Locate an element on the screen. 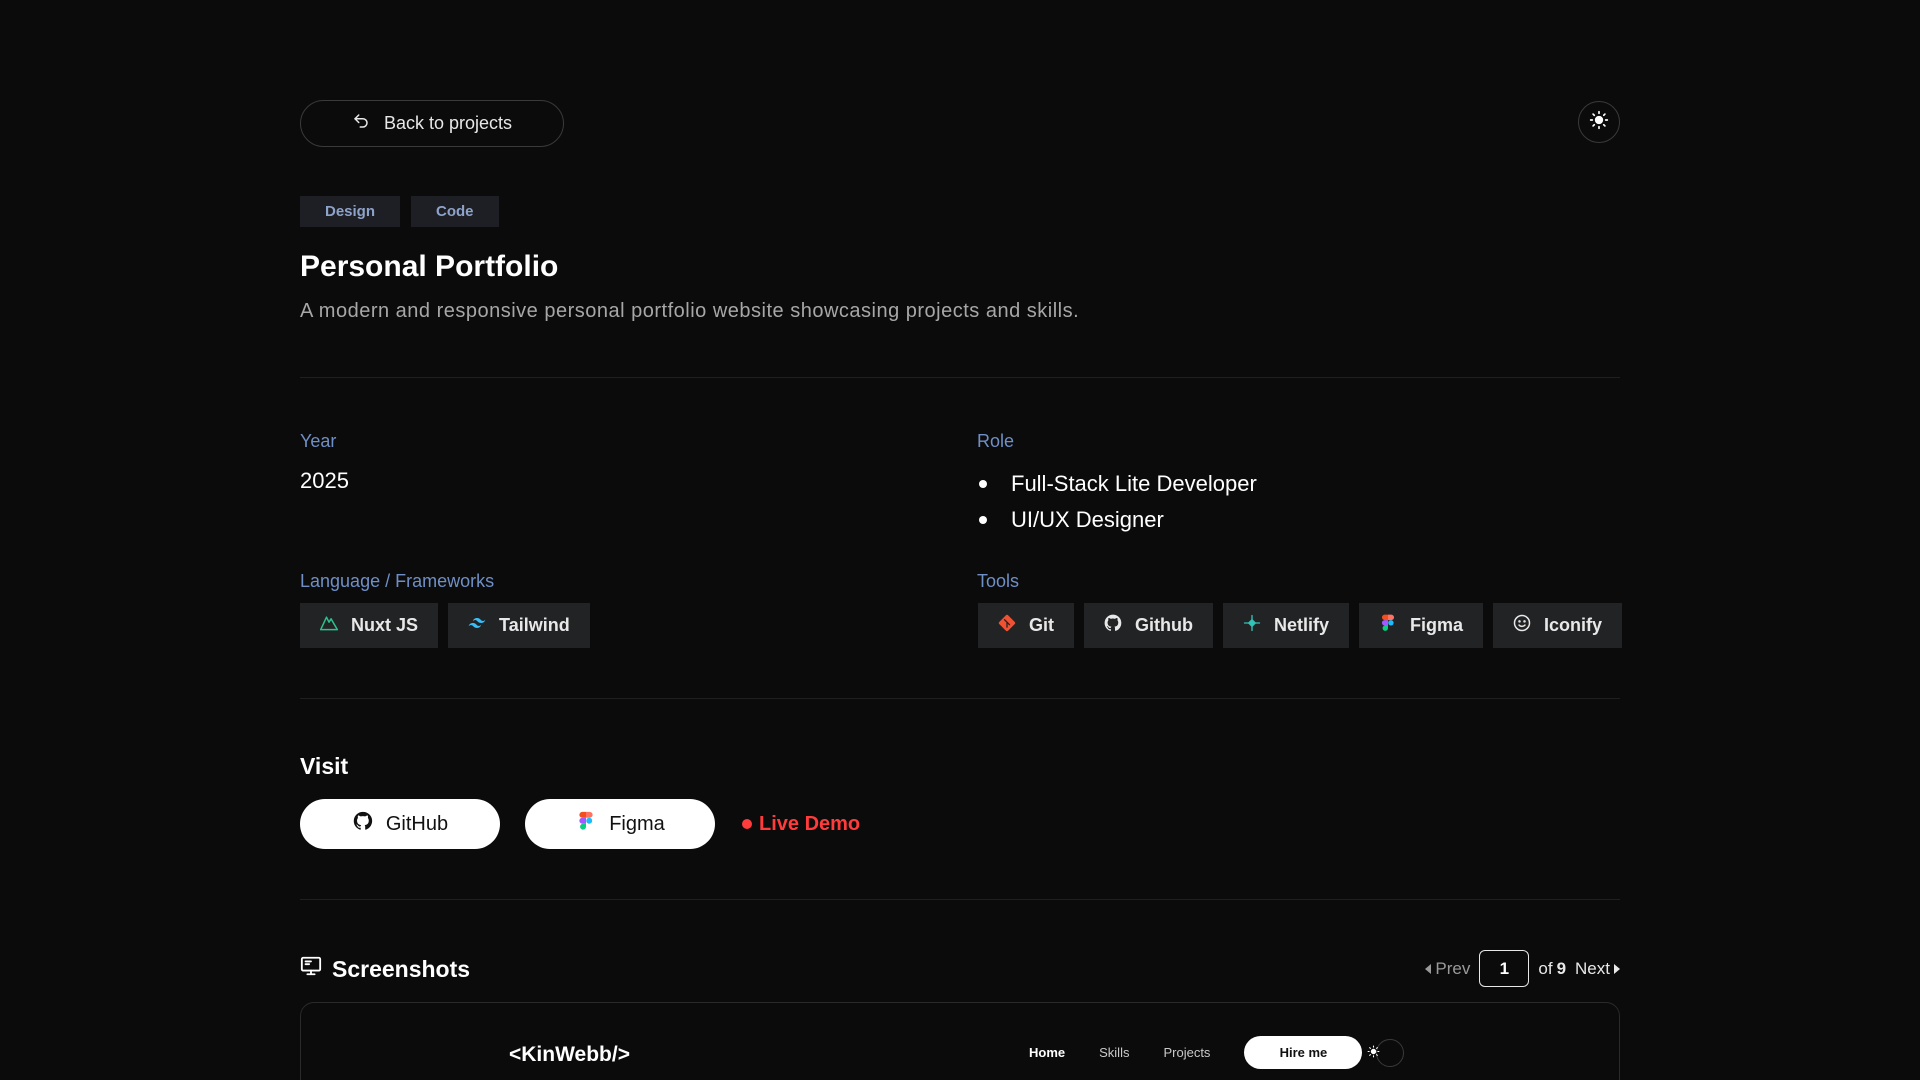 This screenshot has width=1920, height=1080. chip-label: Iconify is located at coordinates (1573, 625).